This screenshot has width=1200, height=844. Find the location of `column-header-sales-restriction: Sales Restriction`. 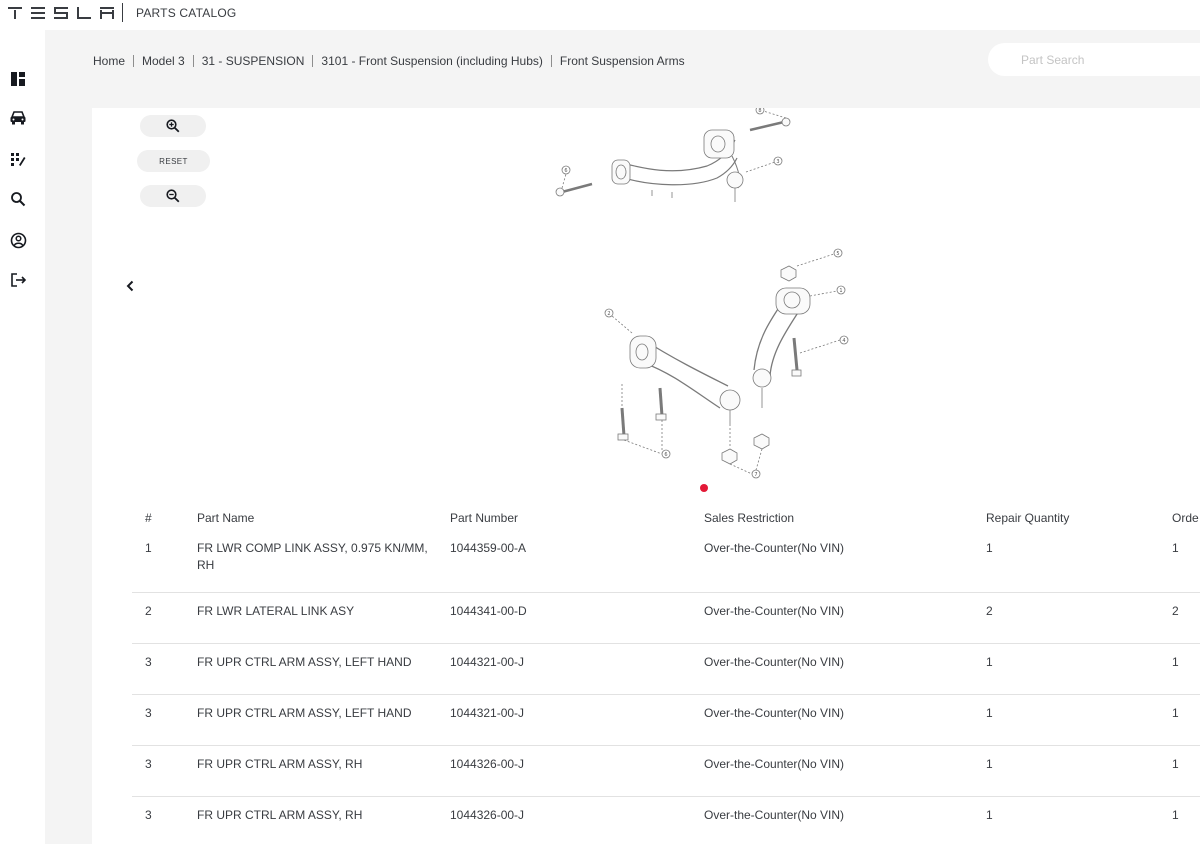

column-header-sales-restriction: Sales Restriction is located at coordinates (749, 518).